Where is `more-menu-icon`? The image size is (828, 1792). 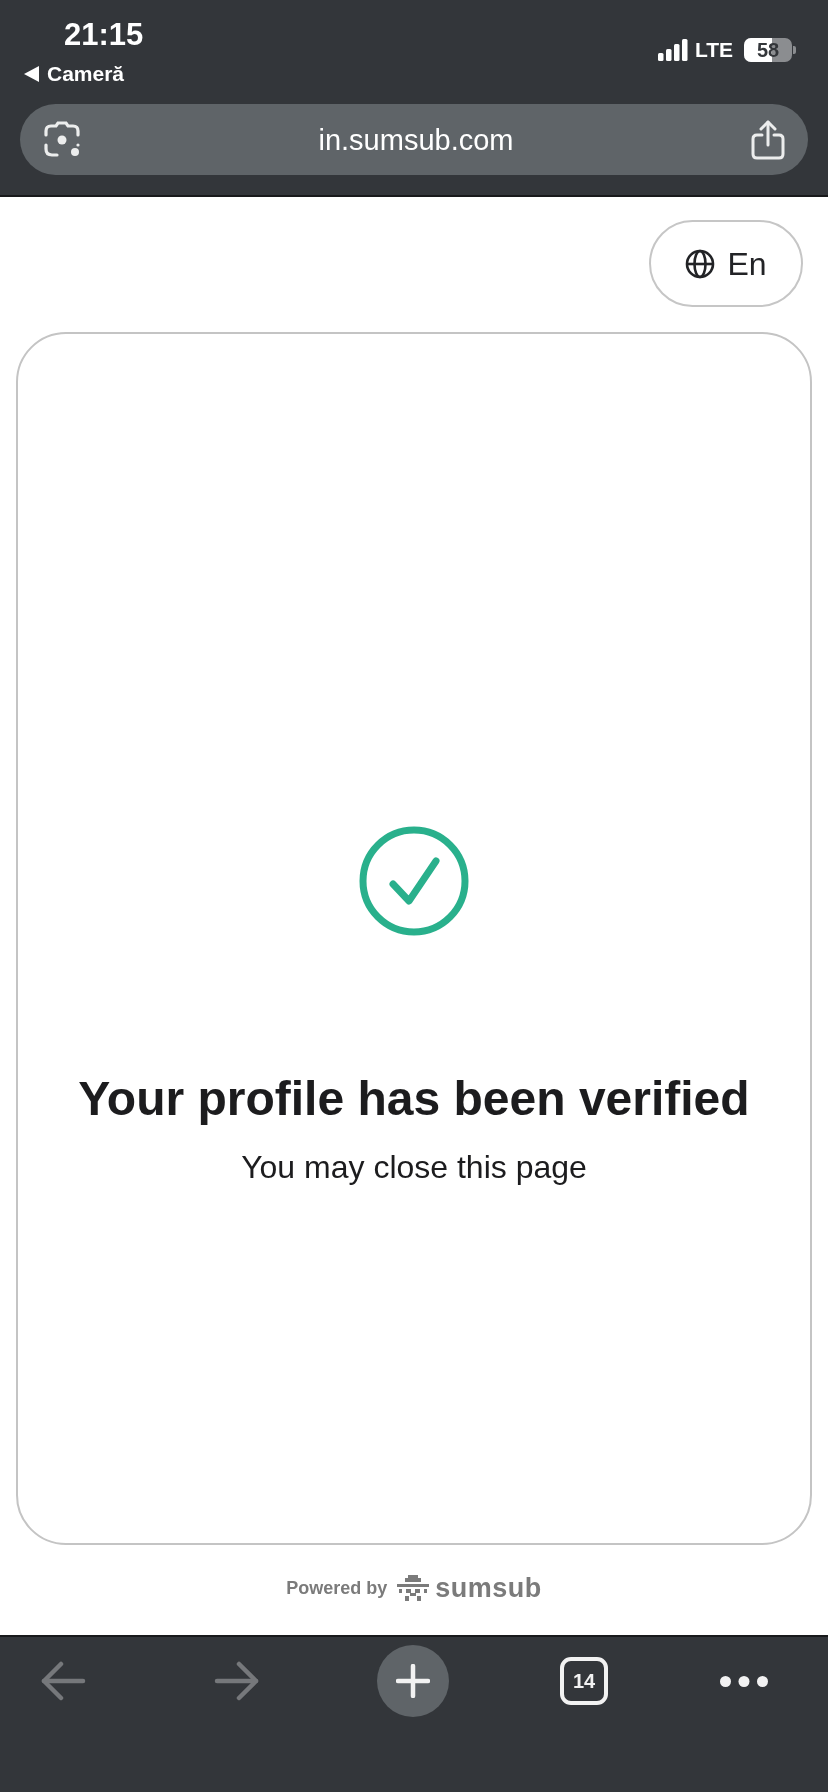
more-menu-icon is located at coordinates (744, 1681).